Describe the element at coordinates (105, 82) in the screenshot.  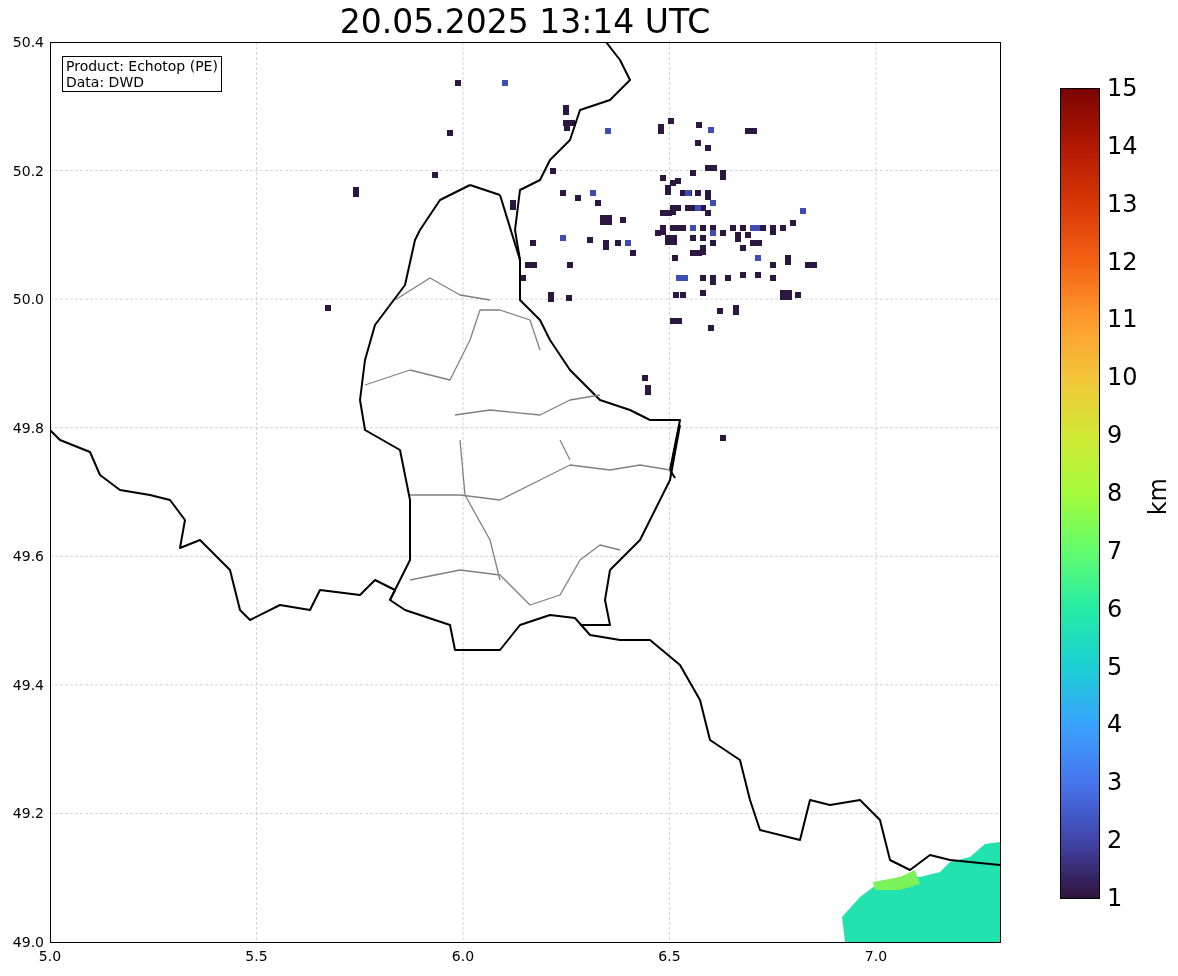
I see `info-text: Data: DWD` at that location.